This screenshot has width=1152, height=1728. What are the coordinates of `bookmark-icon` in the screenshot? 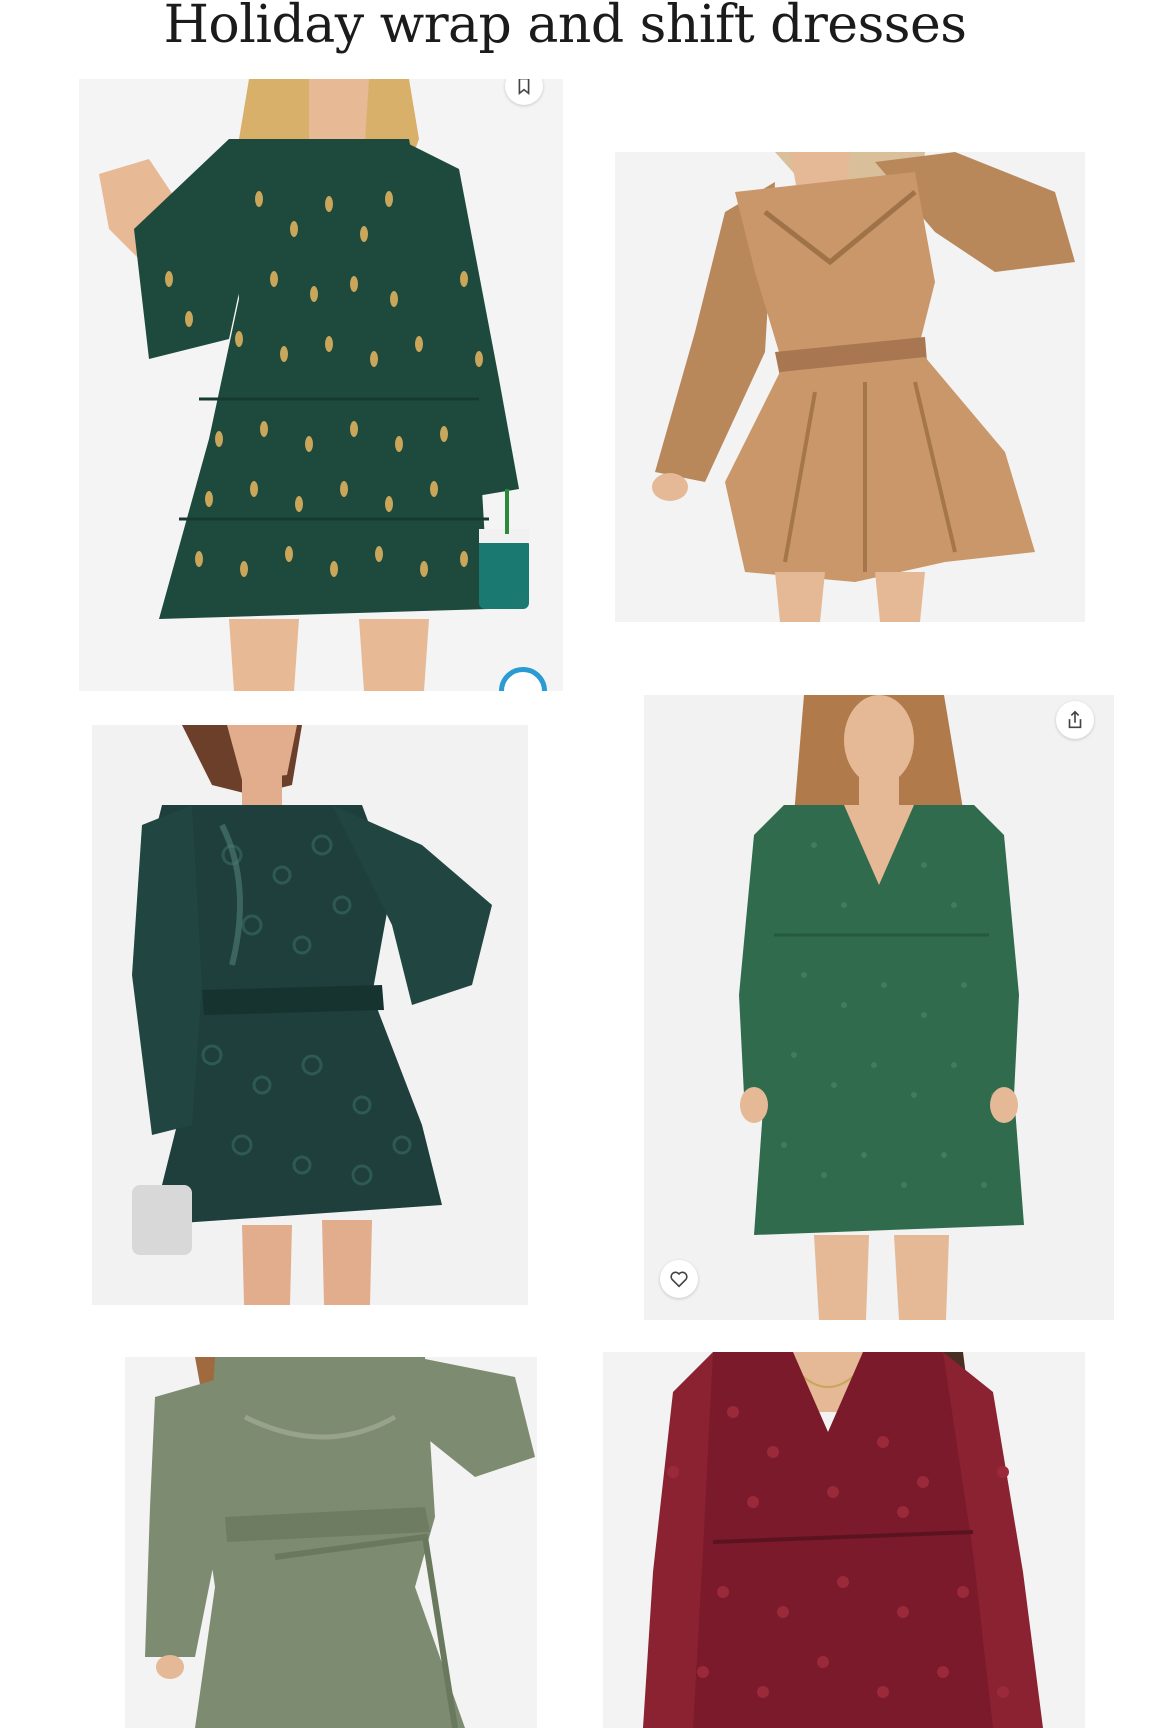 It's located at (524, 87).